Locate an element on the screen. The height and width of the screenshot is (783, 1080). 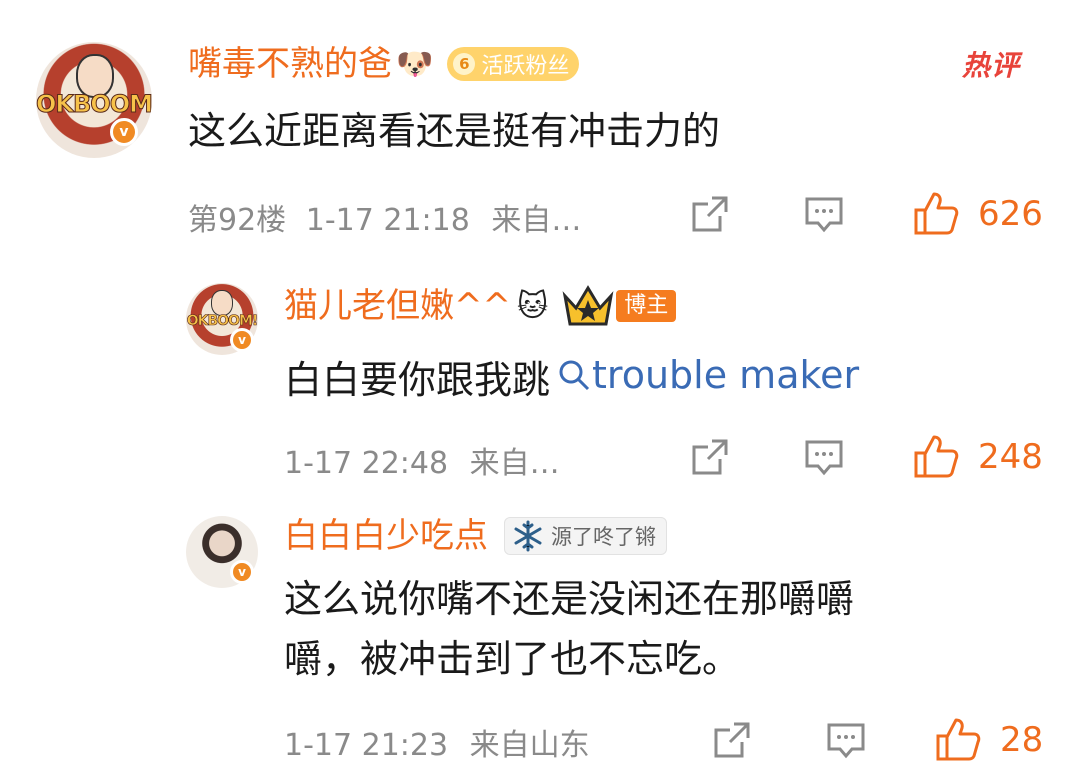
host-badge: 博主 is located at coordinates (619, 306).